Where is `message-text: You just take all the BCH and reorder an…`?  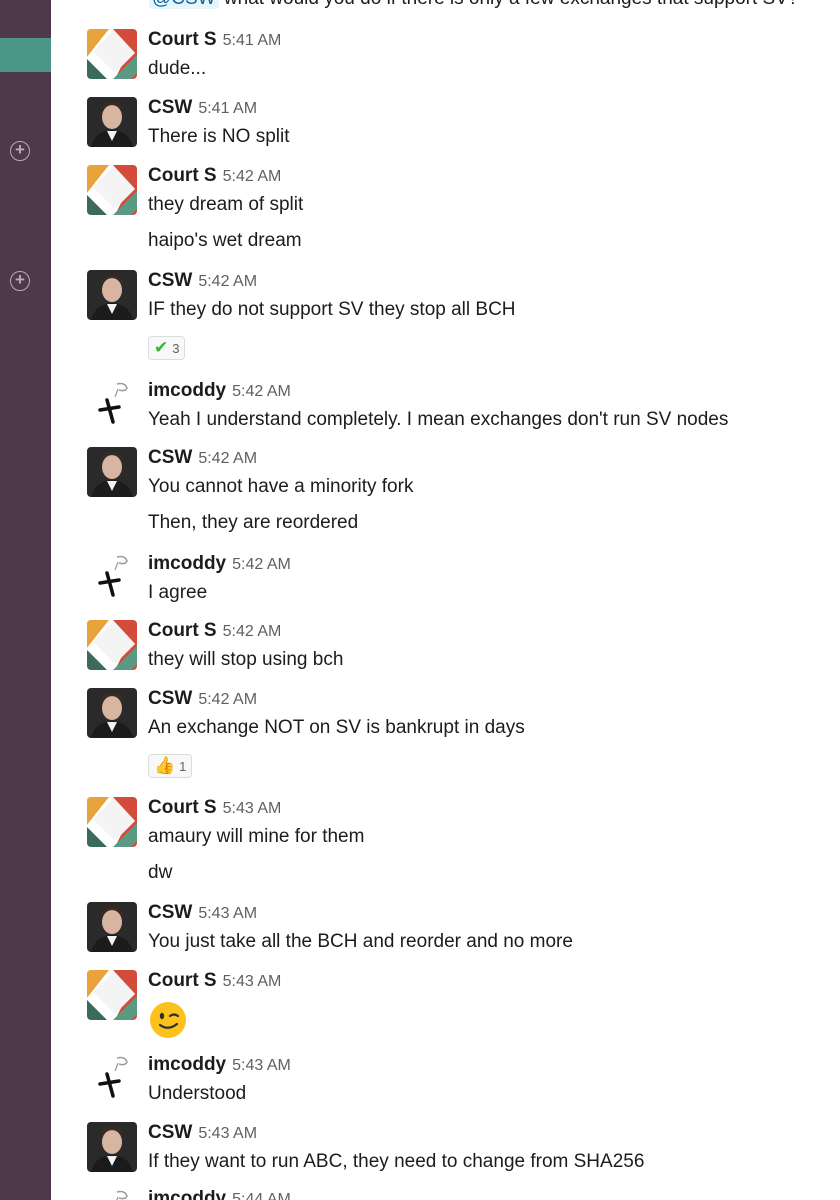 message-text: You just take all the BCH and reorder an… is located at coordinates (360, 941).